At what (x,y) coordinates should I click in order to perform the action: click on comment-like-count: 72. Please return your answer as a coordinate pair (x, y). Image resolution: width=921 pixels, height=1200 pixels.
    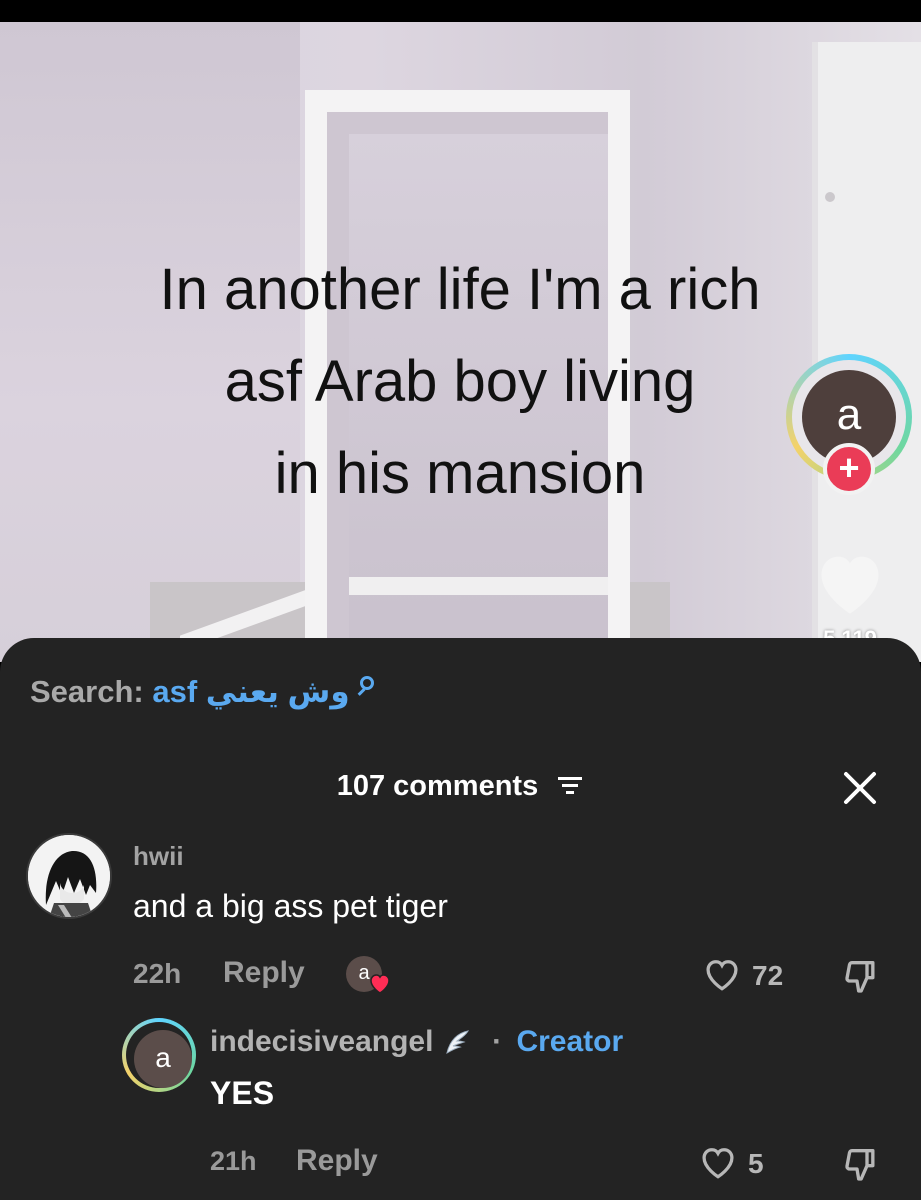
    Looking at the image, I should click on (768, 975).